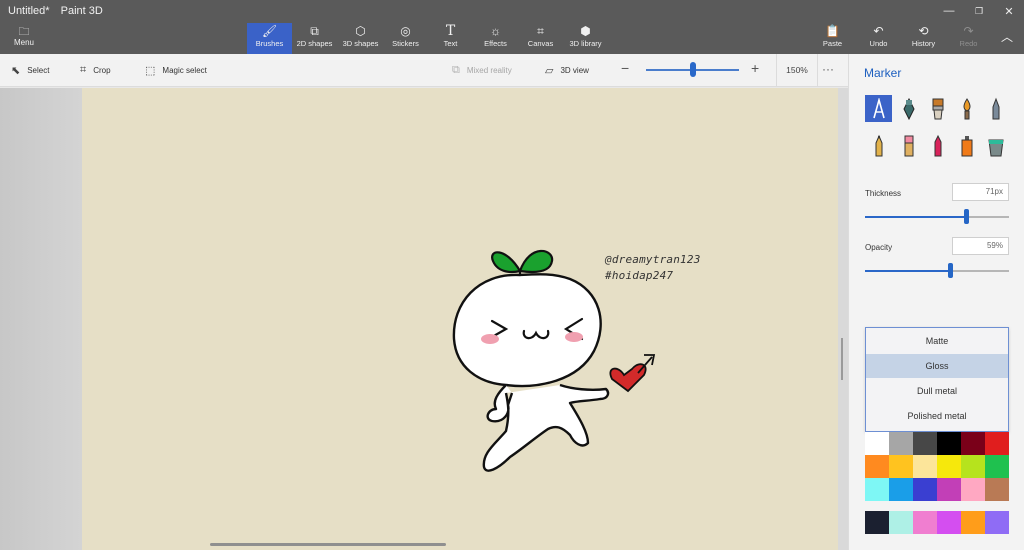 The width and height of the screenshot is (1024, 550). I want to click on 3d-view-label: 3D view, so click(574, 70).